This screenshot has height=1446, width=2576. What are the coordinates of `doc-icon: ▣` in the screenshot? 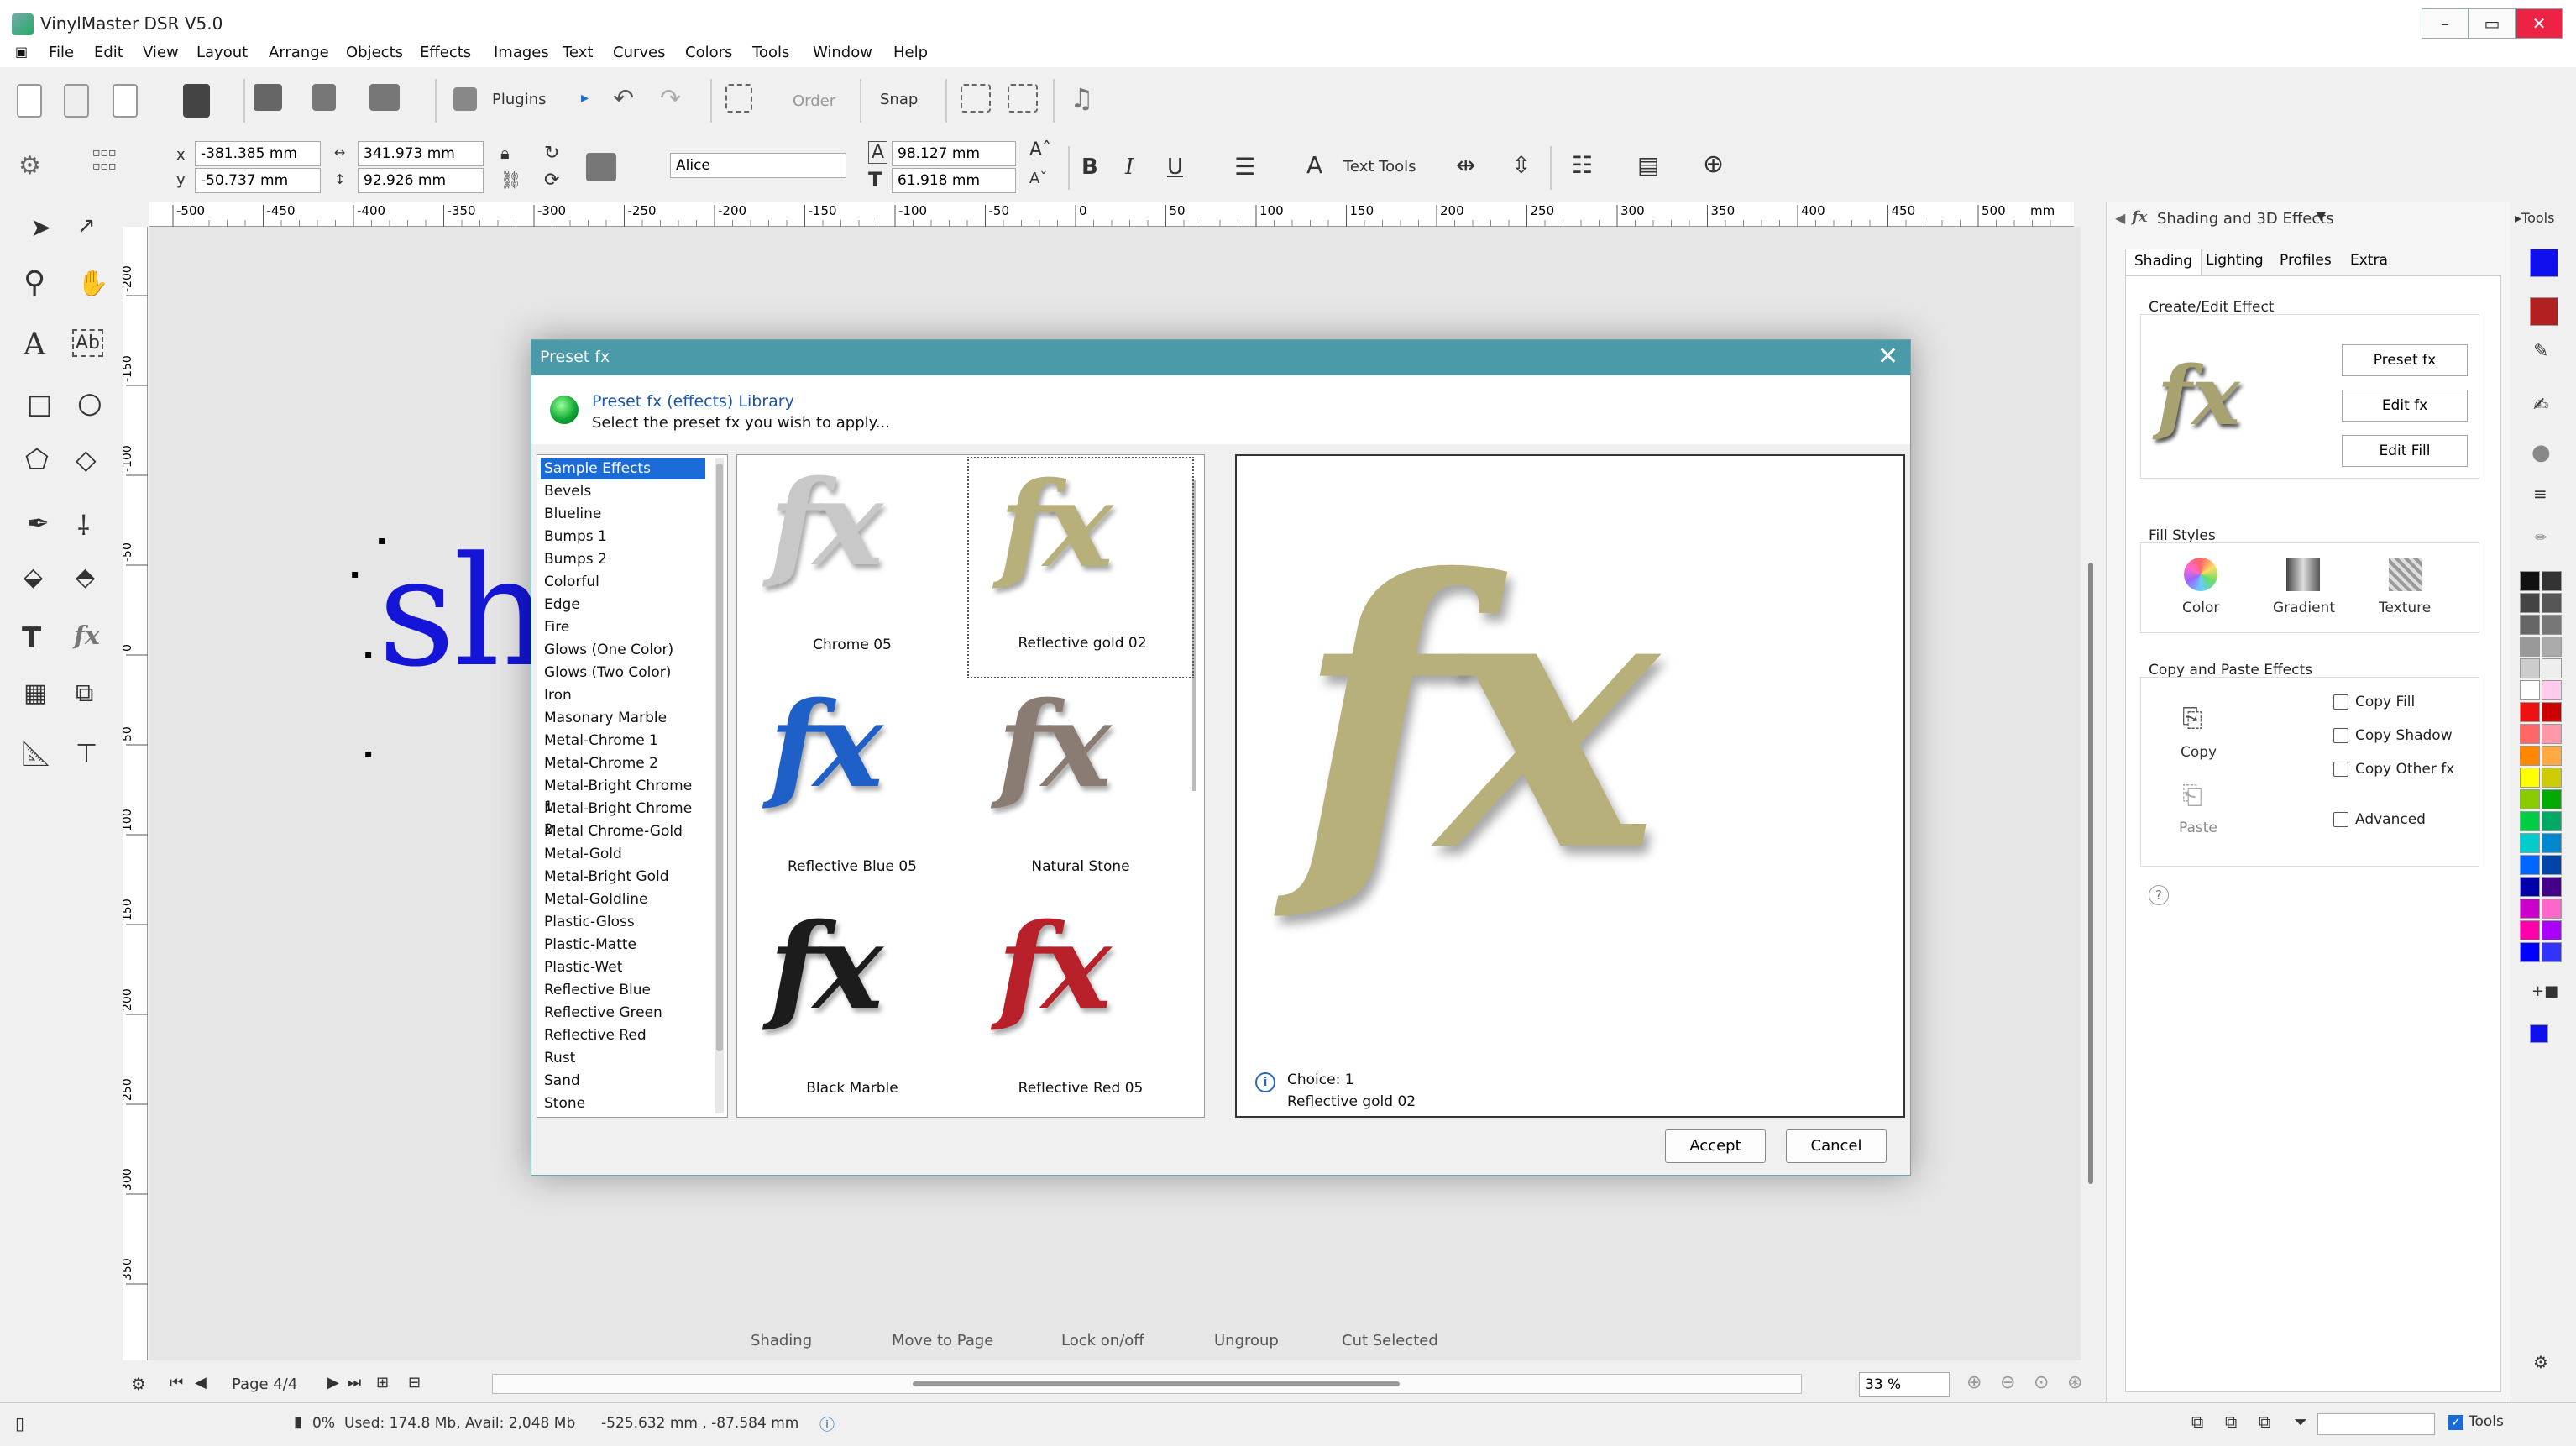 It's located at (22, 52).